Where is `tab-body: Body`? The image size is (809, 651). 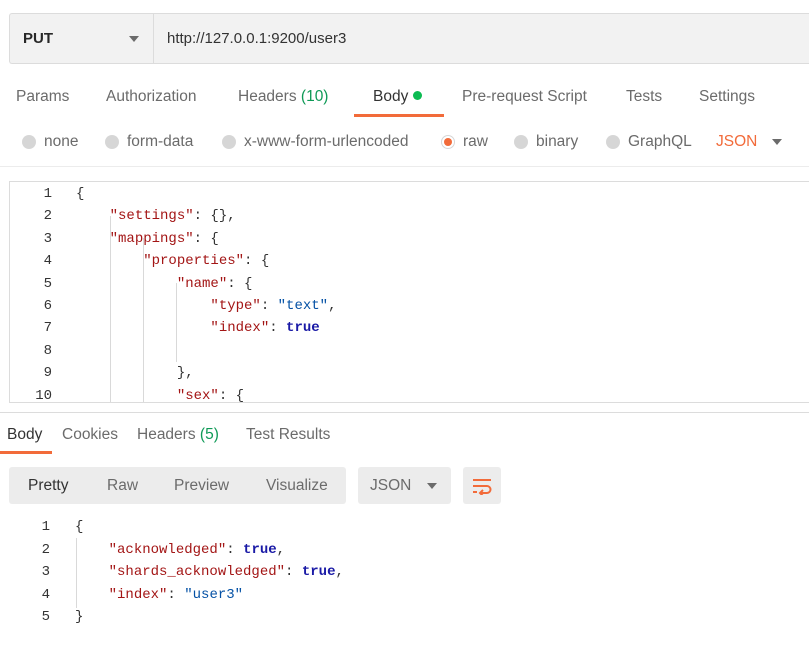
tab-body: Body is located at coordinates (398, 97).